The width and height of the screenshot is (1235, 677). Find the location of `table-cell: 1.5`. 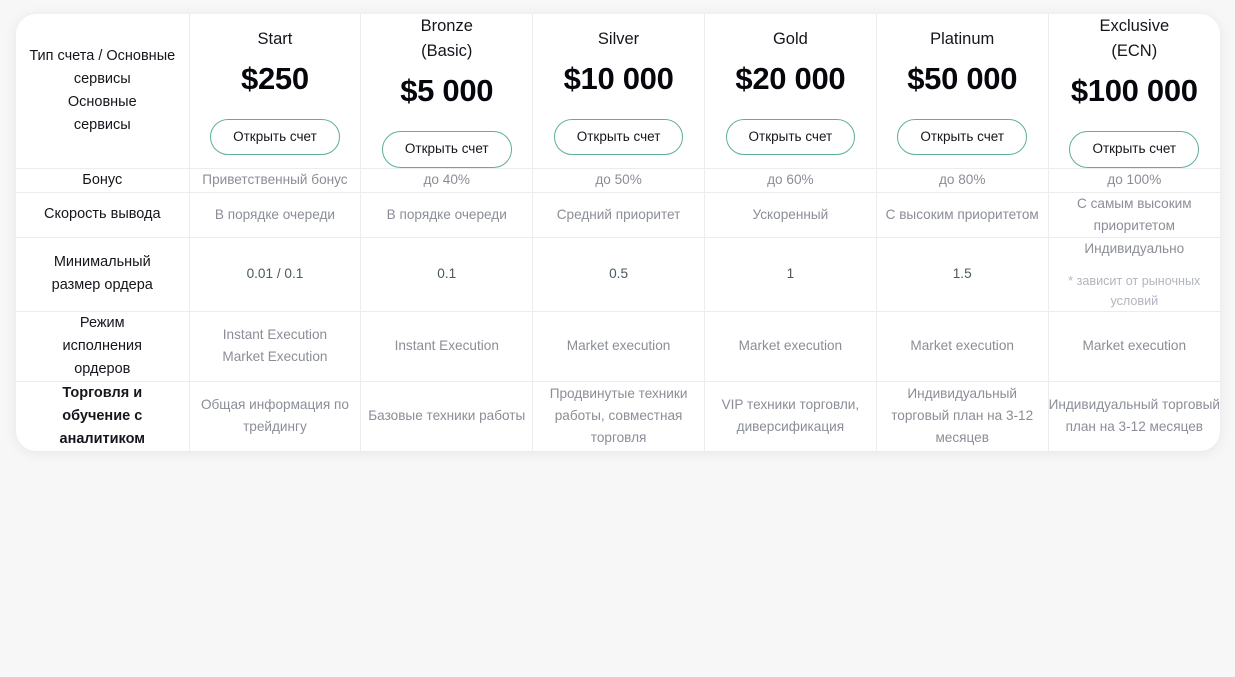

table-cell: 1.5 is located at coordinates (962, 274).